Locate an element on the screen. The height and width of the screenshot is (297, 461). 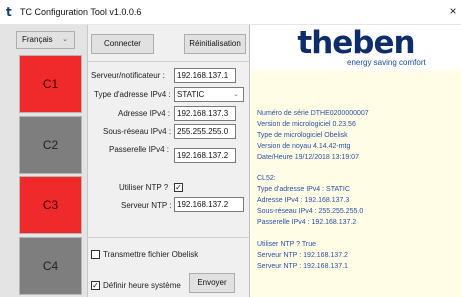
send-button: Envoyer is located at coordinates (212, 283).